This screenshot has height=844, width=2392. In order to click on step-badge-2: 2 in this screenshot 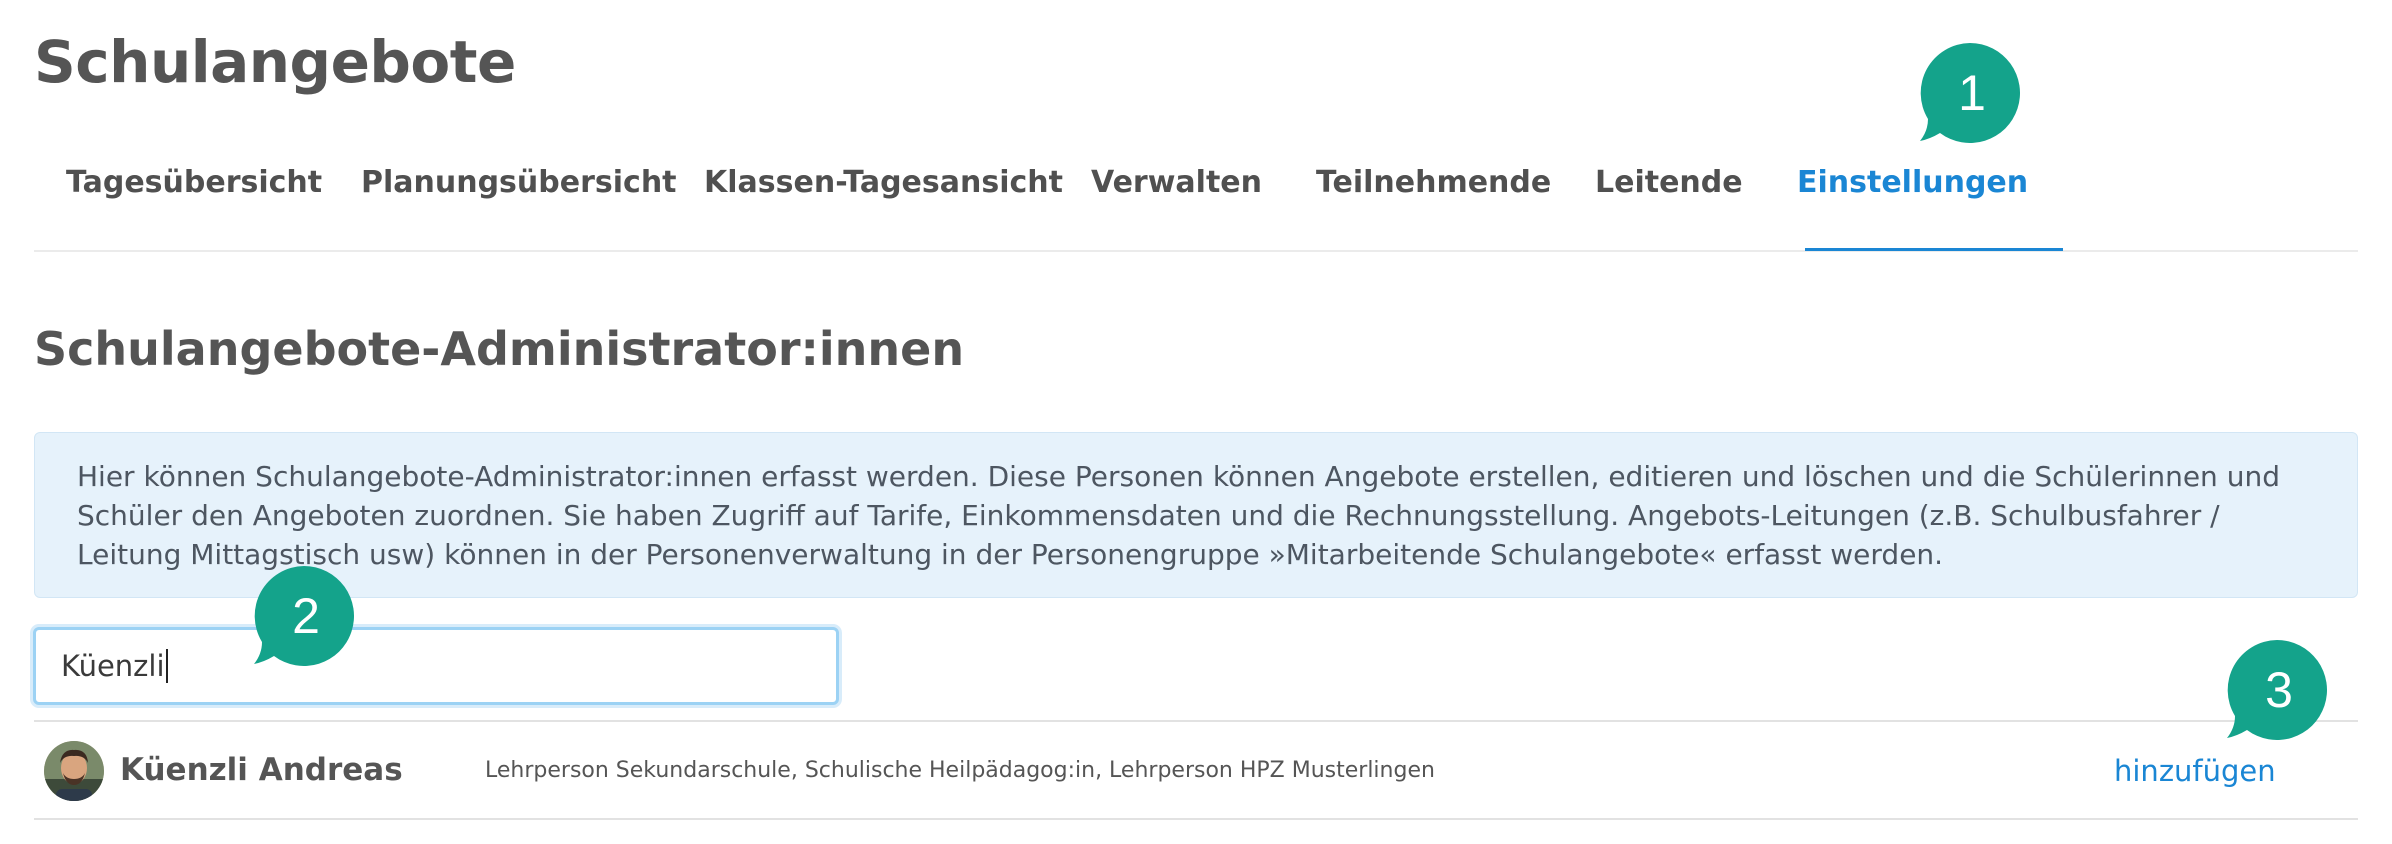, I will do `click(304, 616)`.